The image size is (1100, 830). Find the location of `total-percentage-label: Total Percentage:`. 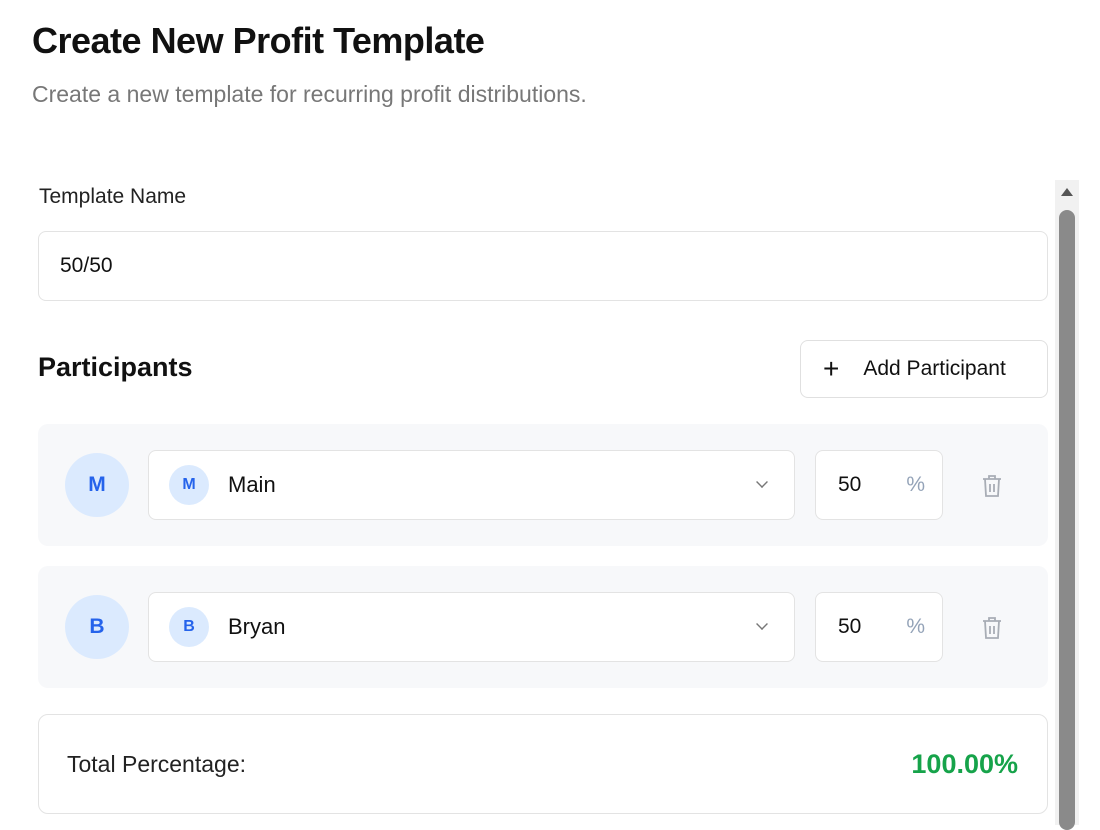

total-percentage-label: Total Percentage: is located at coordinates (157, 763).